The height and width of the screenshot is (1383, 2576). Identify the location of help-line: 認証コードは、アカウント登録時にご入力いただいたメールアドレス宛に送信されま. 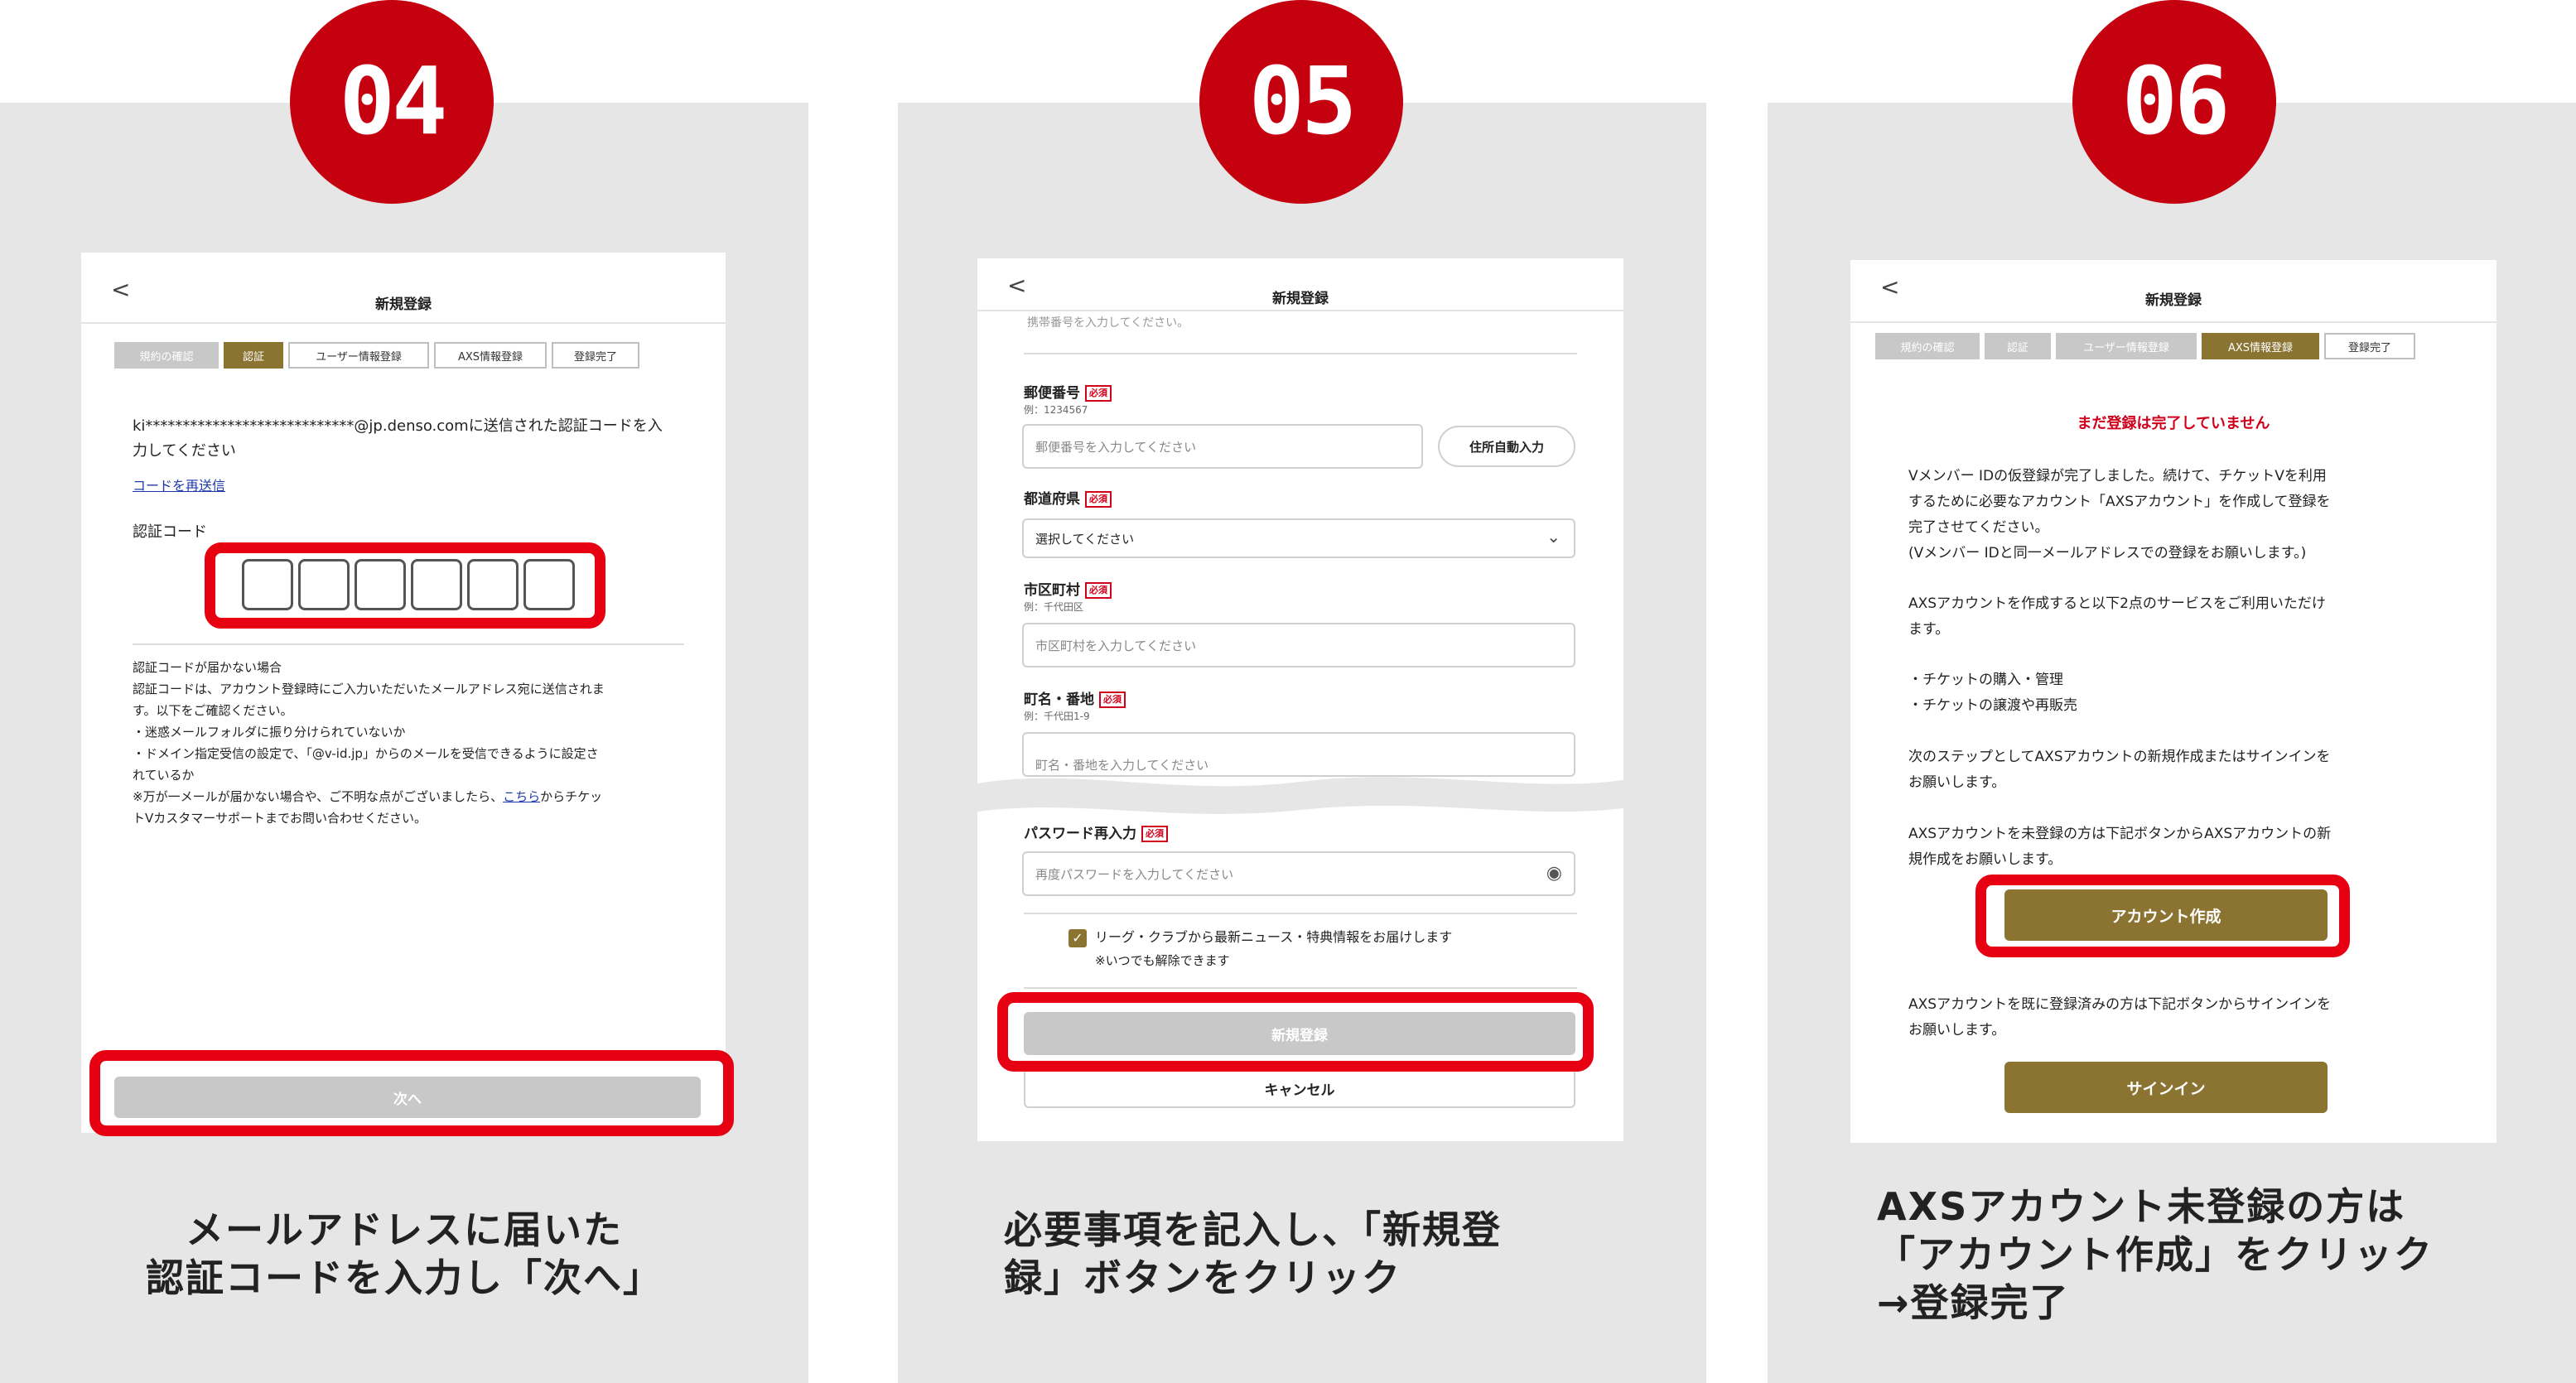
(369, 689).